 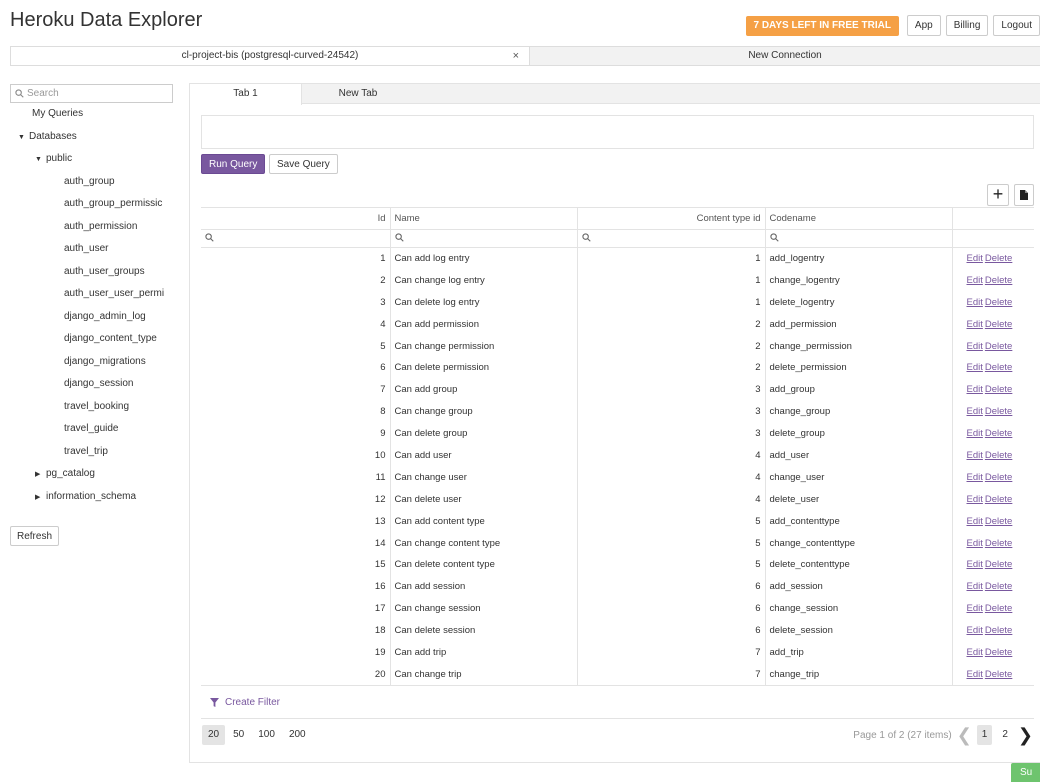 What do you see at coordinates (296, 521) in the screenshot?
I see `cell-id: 13` at bounding box center [296, 521].